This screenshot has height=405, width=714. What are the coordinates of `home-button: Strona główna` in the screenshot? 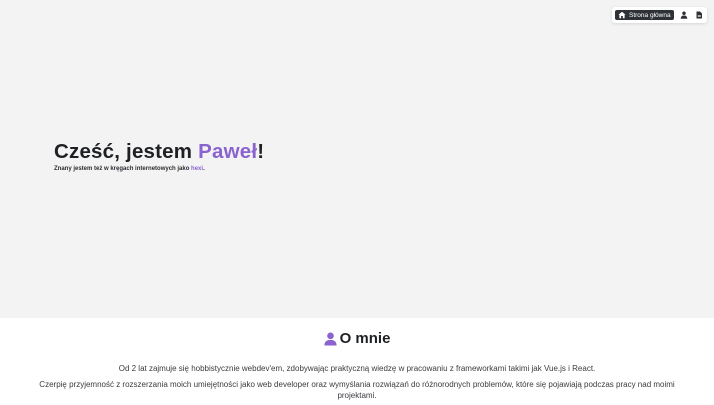 It's located at (644, 15).